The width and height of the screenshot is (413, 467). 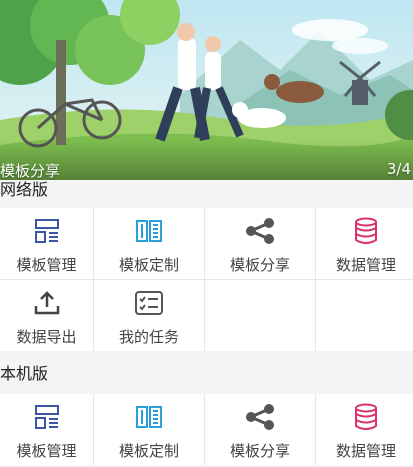 I want to click on data-export-button: 数据导出, so click(x=46, y=315).